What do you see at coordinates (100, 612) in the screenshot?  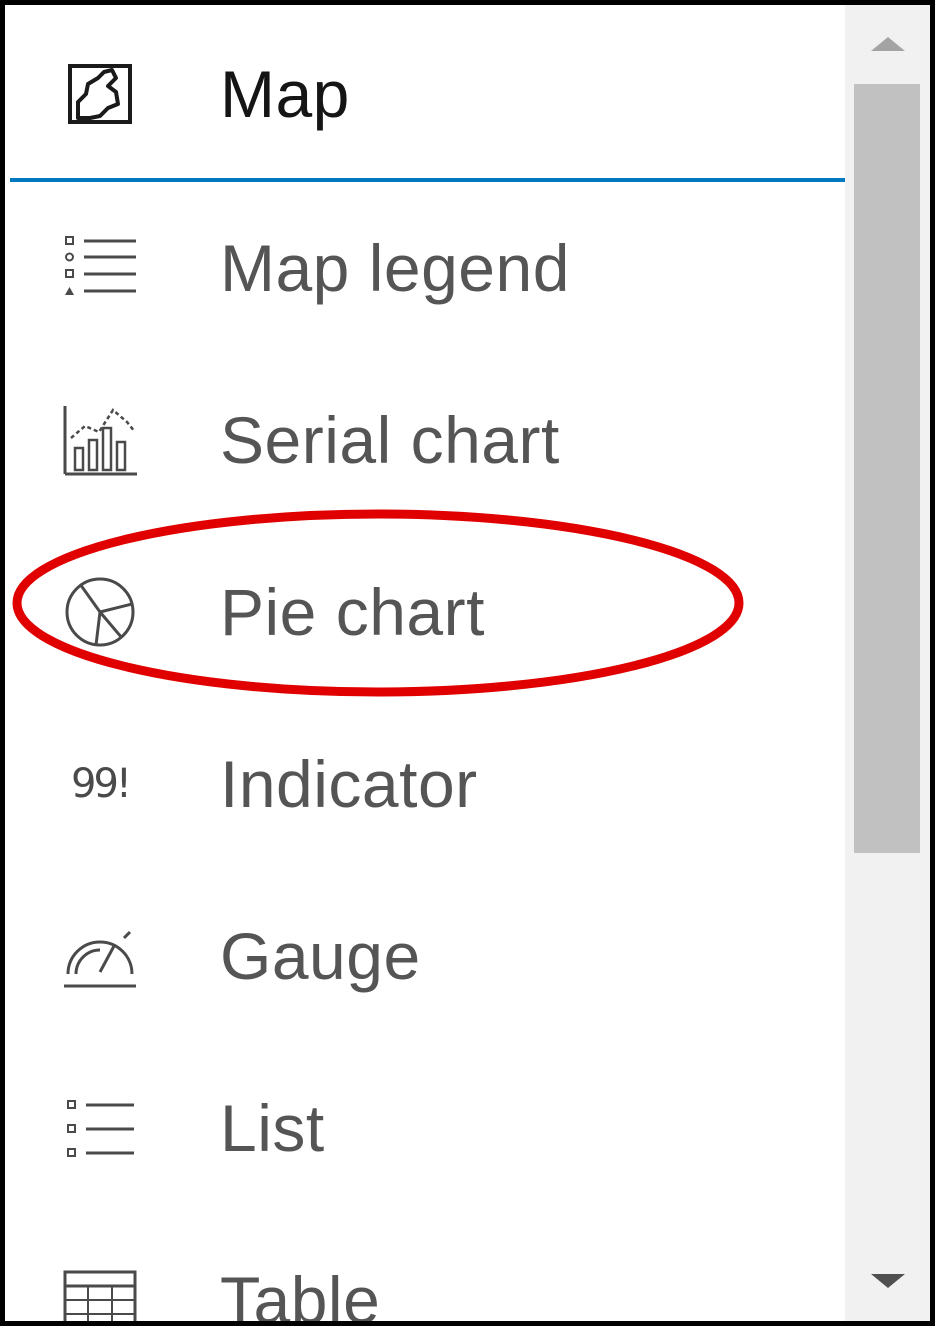 I see `pie-chart-icon` at bounding box center [100, 612].